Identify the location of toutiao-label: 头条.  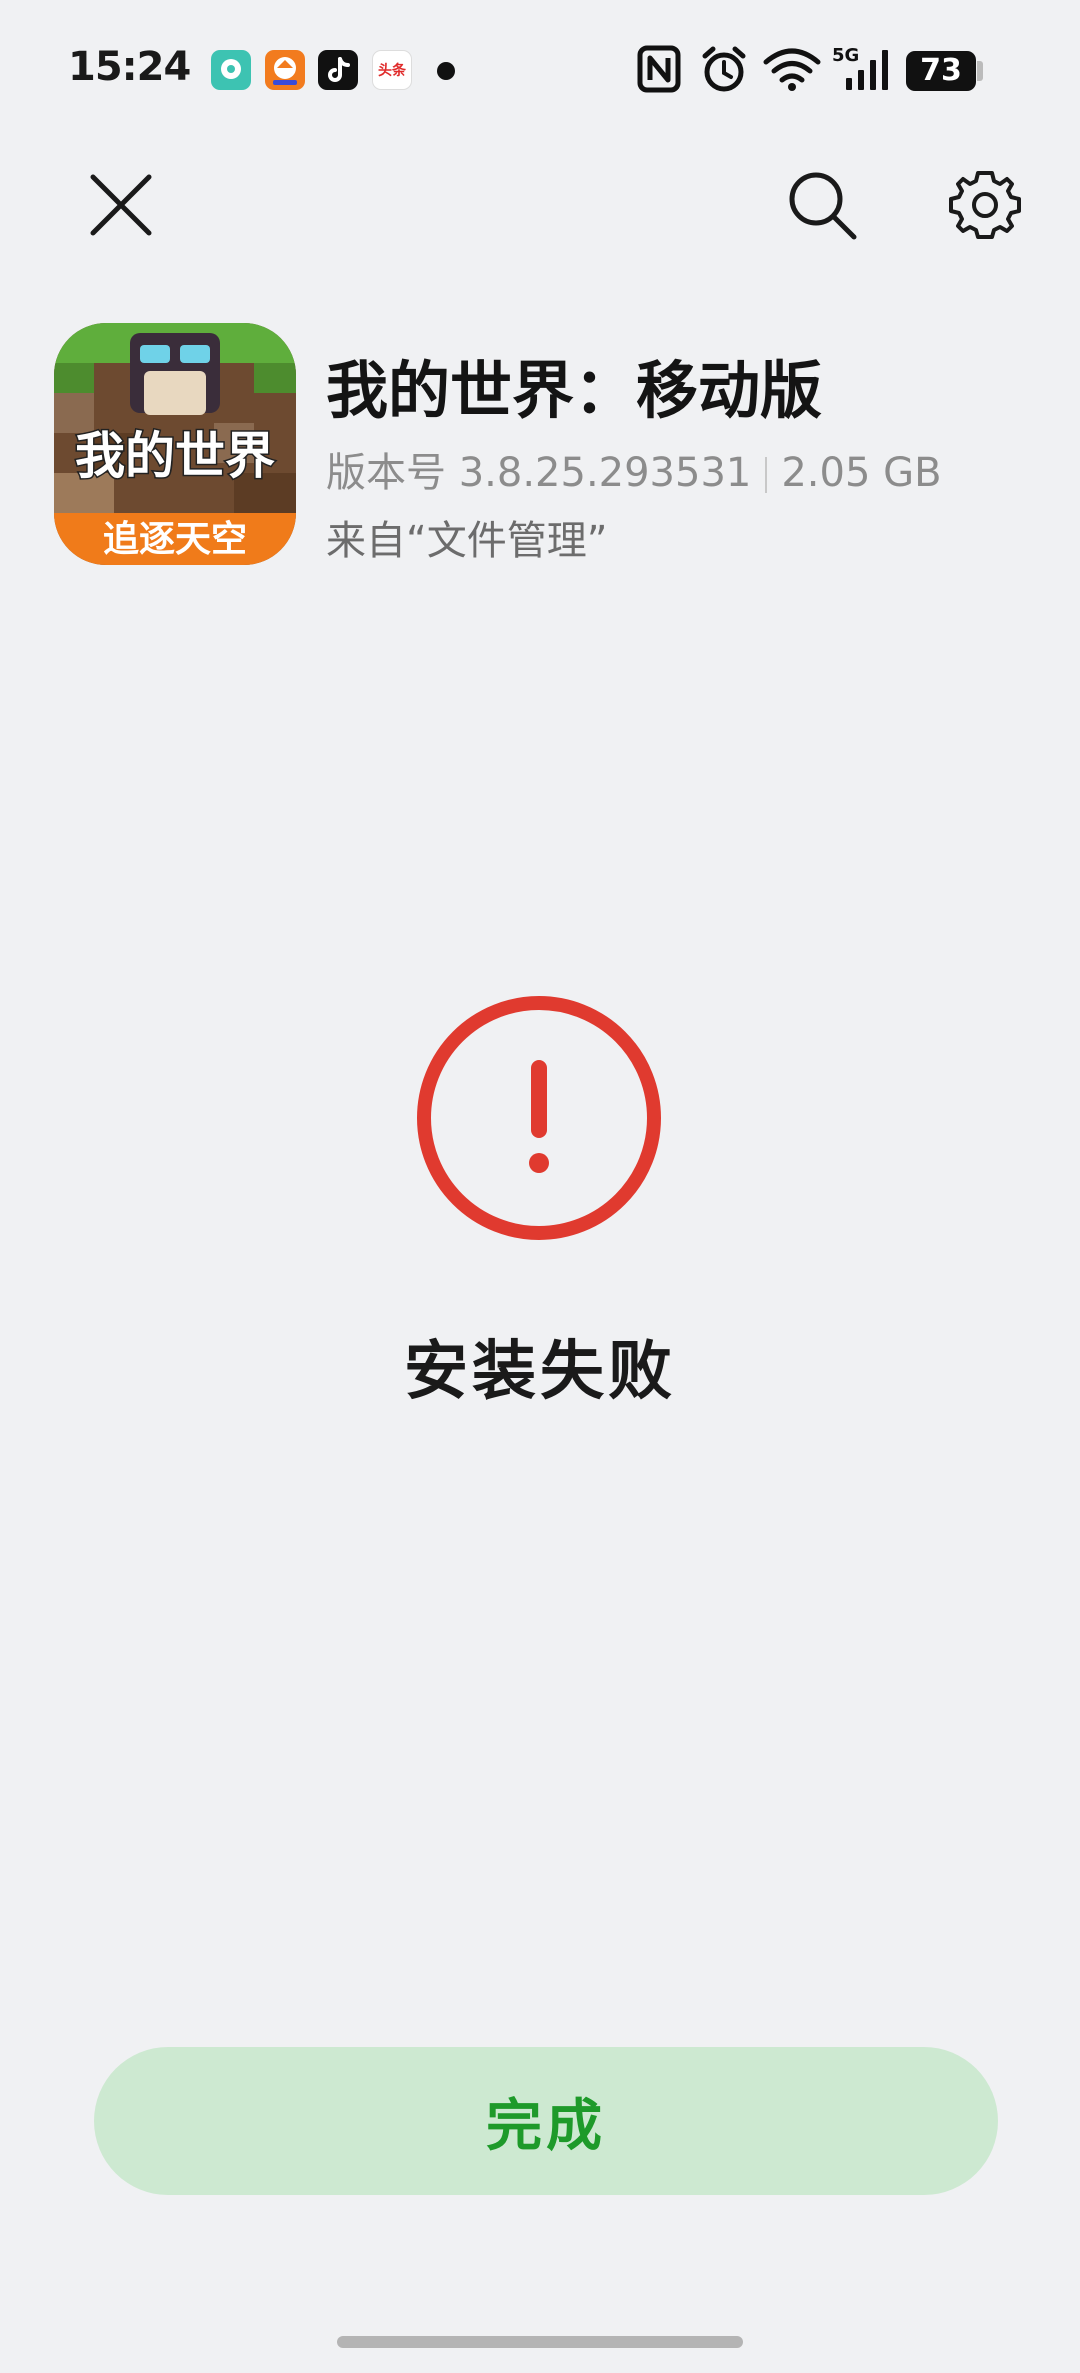
(392, 71).